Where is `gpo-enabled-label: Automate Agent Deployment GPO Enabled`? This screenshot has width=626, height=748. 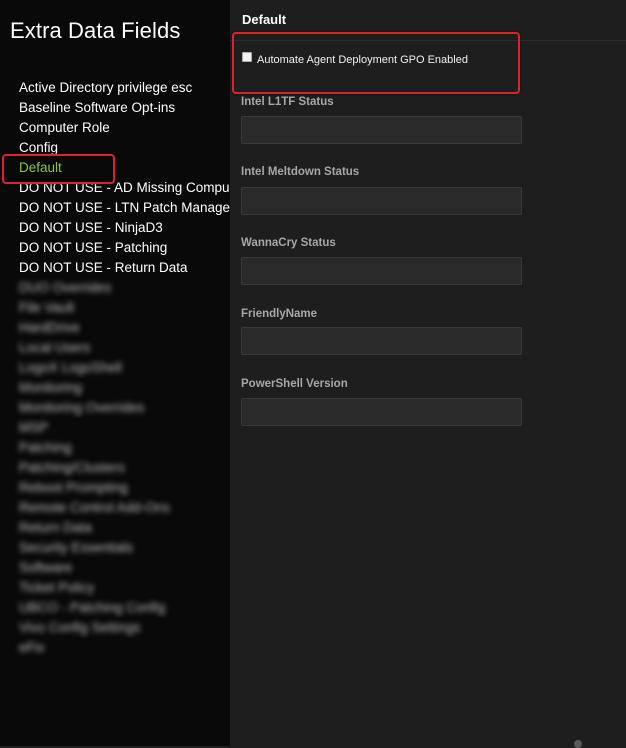
gpo-enabled-label: Automate Agent Deployment GPO Enabled is located at coordinates (362, 60).